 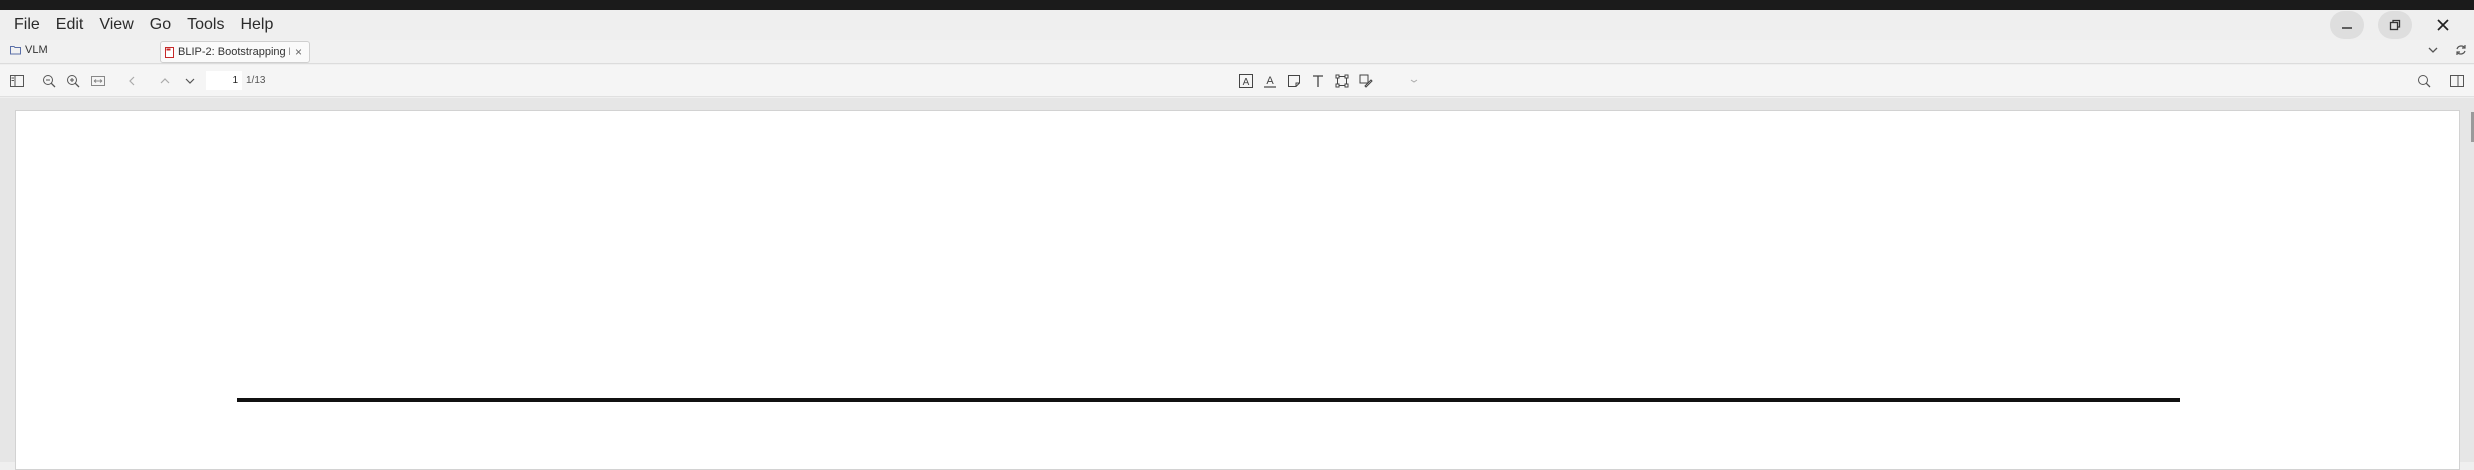 I want to click on sync-icon, so click(x=2461, y=50).